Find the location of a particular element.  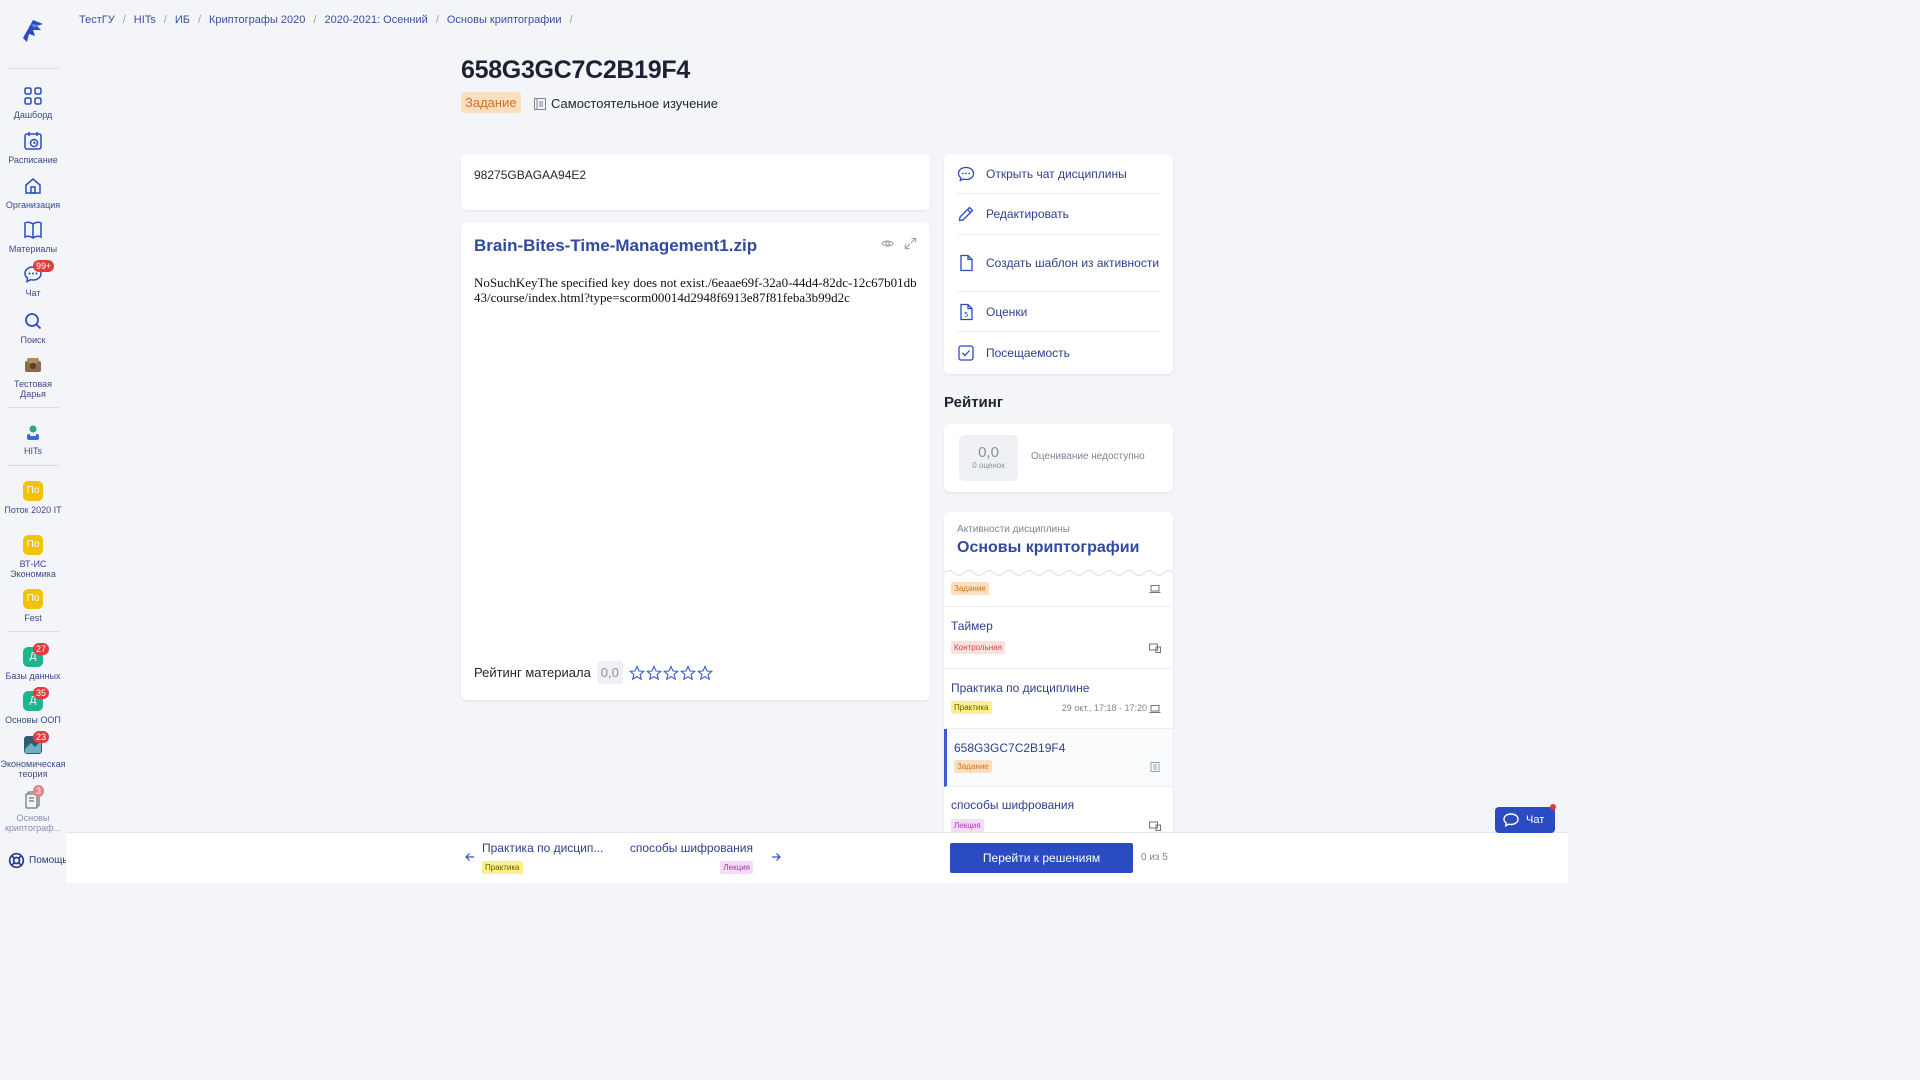

go-to-solutions-button: Перейти к решениям is located at coordinates (1041, 858).